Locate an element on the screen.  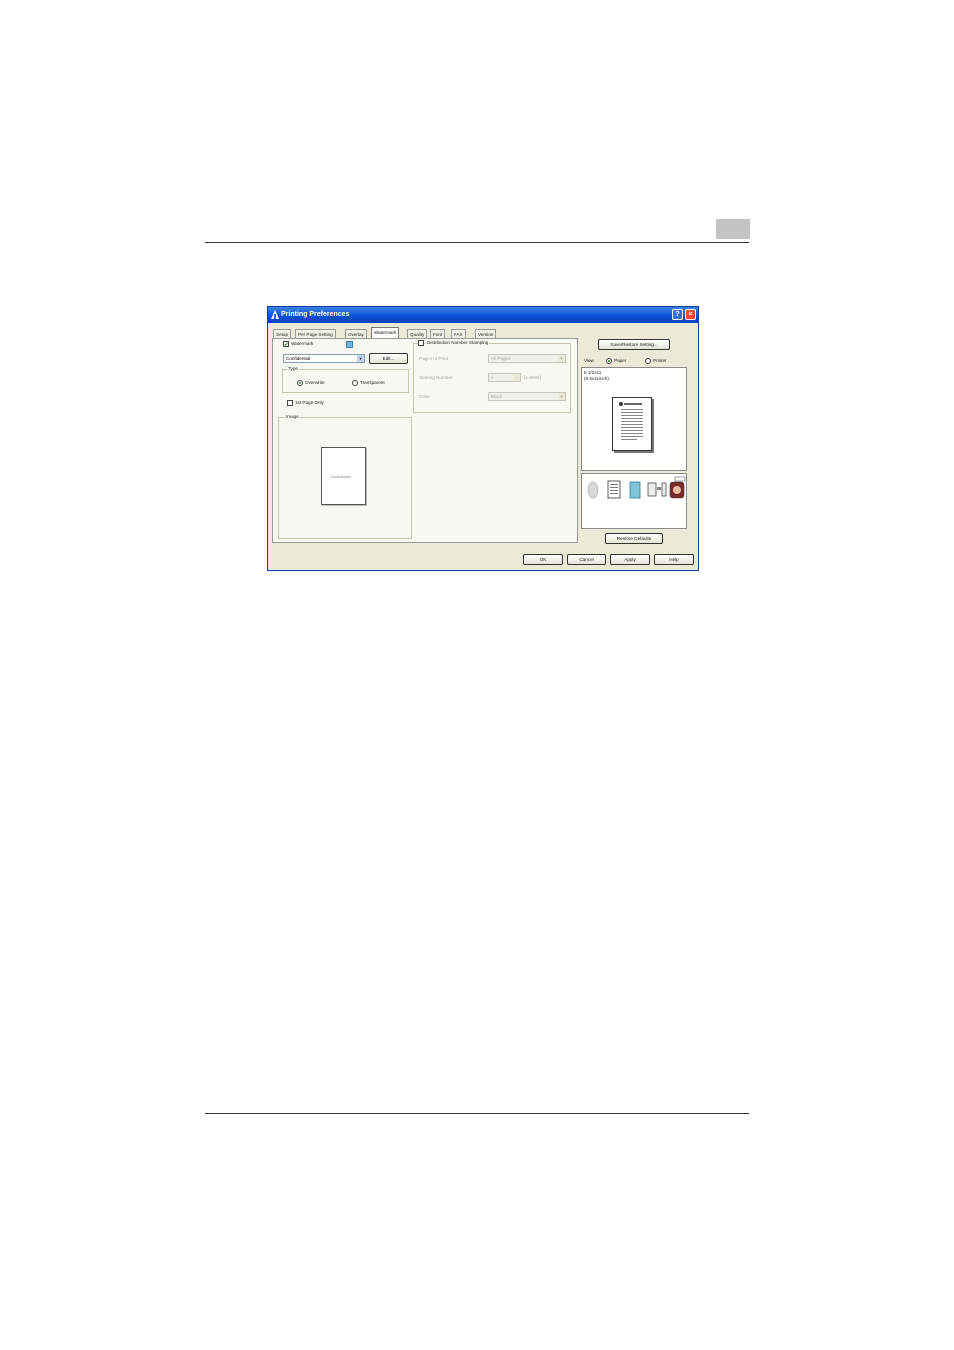
tab-overlay: Overlay is located at coordinates (356, 333).